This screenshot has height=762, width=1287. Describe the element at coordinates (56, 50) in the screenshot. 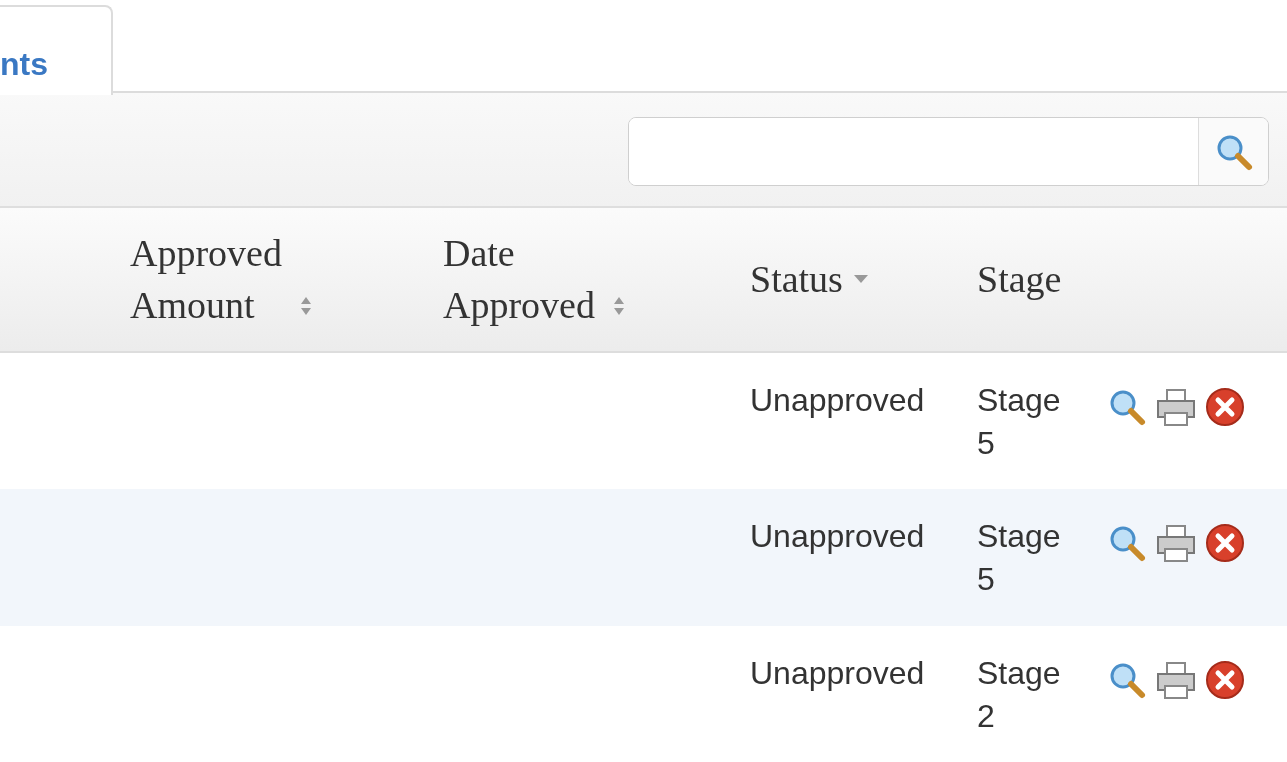

I see `tab: nts` at that location.